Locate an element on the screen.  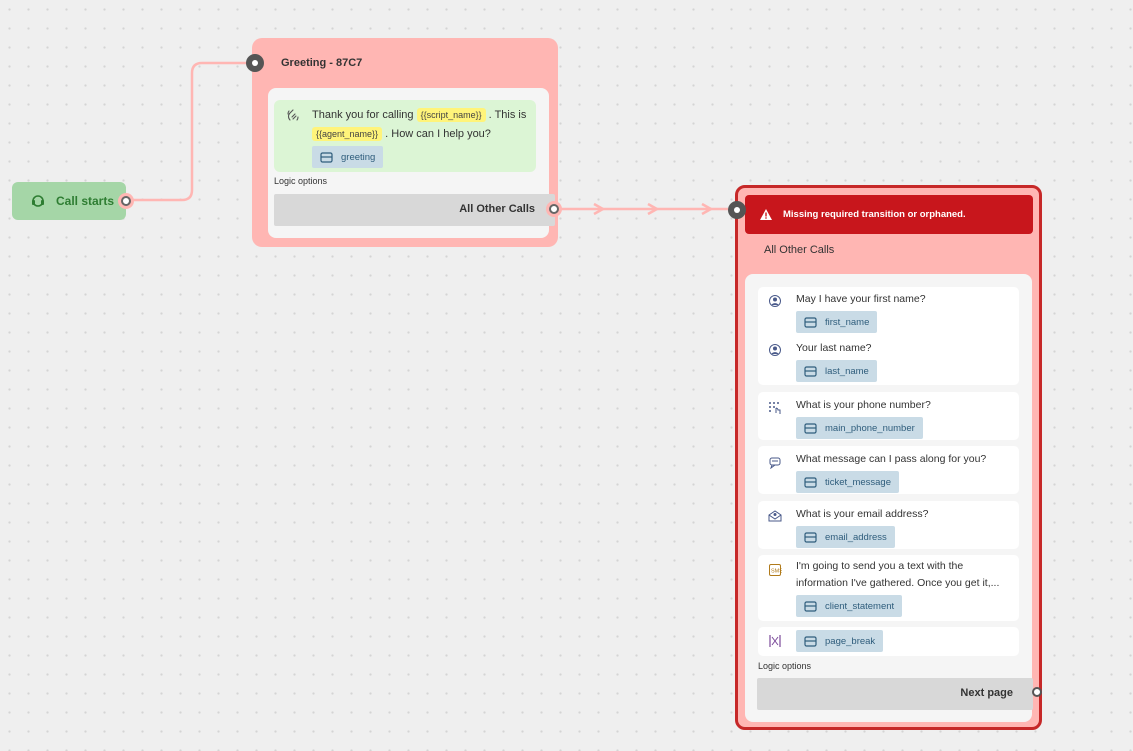
variable-chip-last-name: last_name is located at coordinates (836, 371).